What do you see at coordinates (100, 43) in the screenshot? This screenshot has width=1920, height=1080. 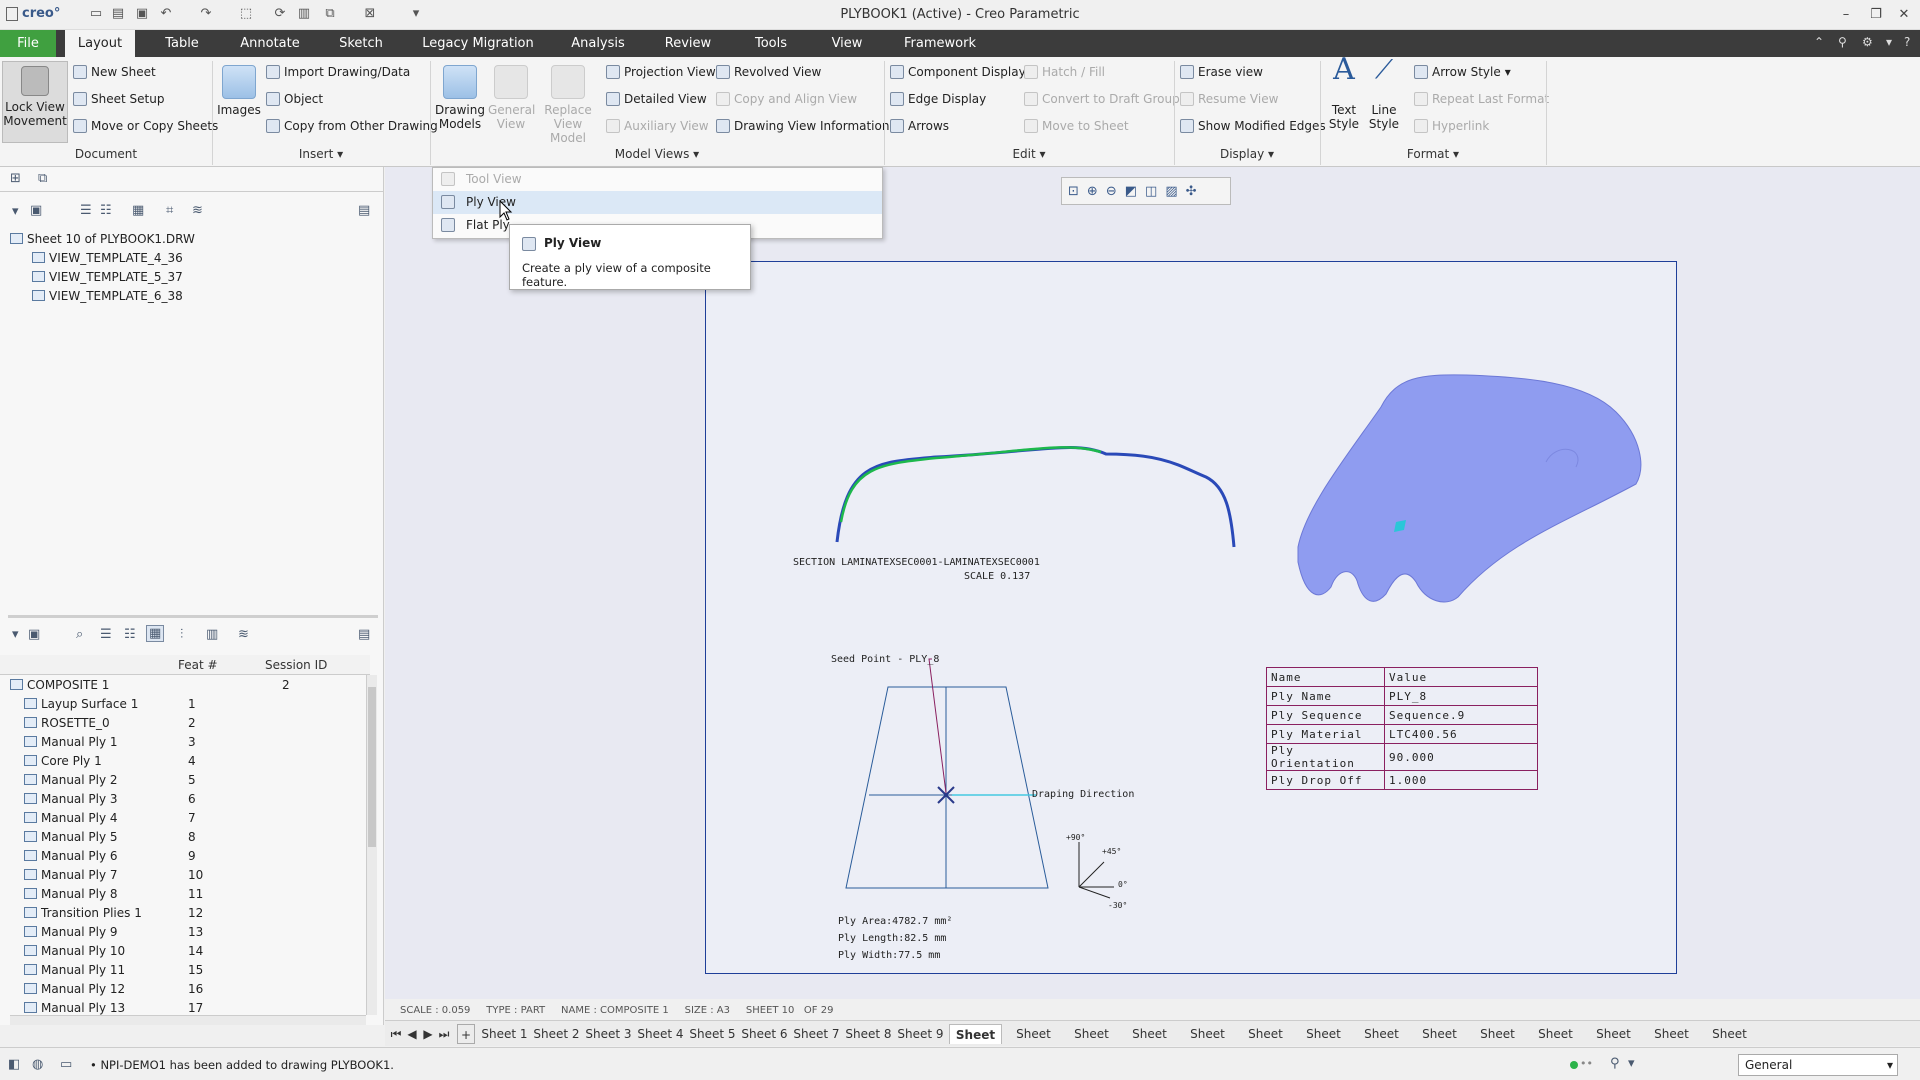 I see `tab-layout: Layout` at bounding box center [100, 43].